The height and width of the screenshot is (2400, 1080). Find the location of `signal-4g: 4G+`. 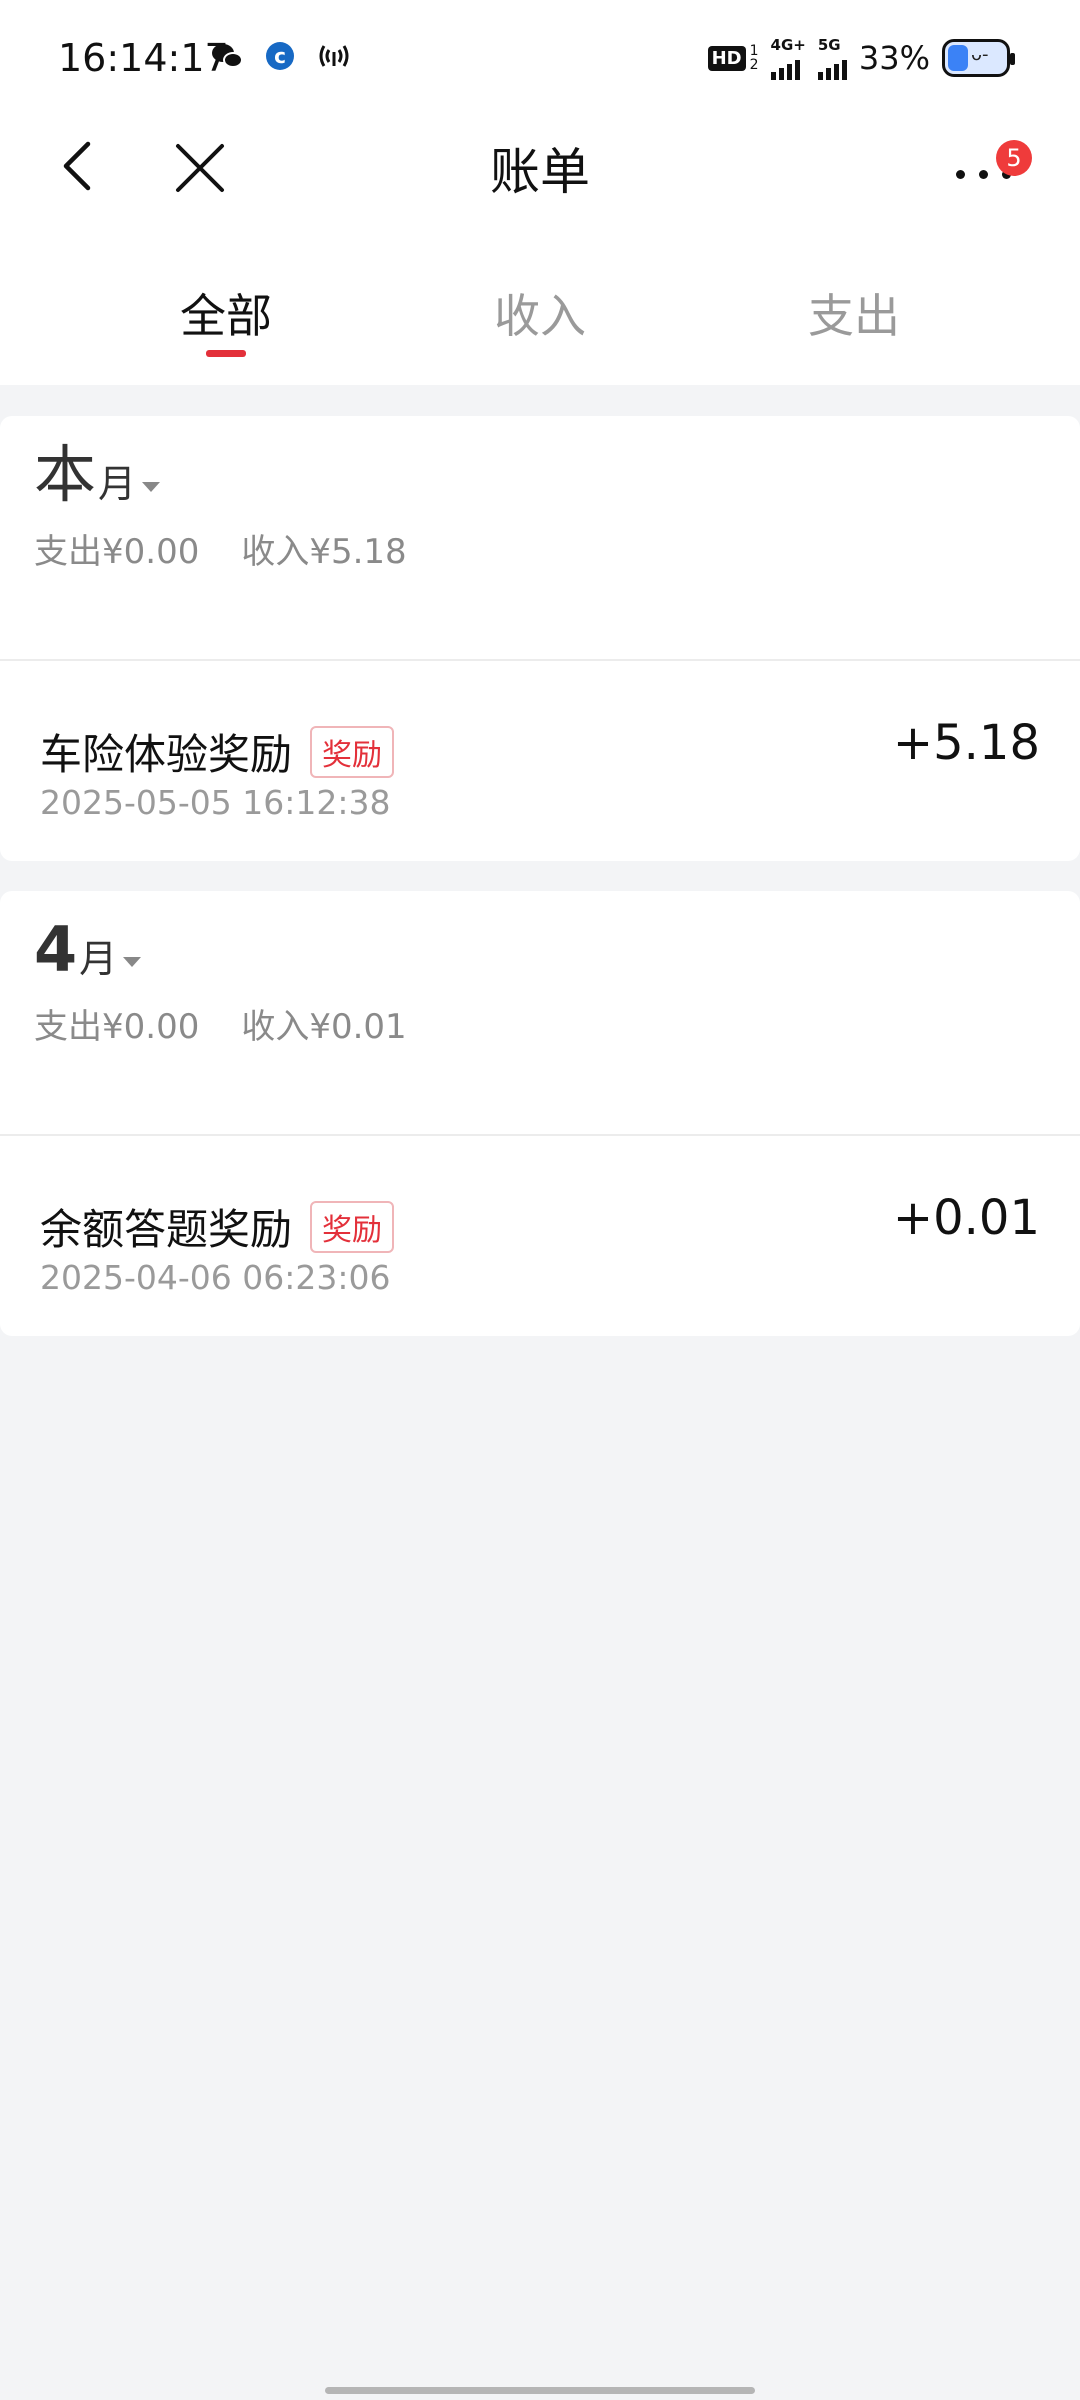

signal-4g: 4G+ is located at coordinates (788, 58).